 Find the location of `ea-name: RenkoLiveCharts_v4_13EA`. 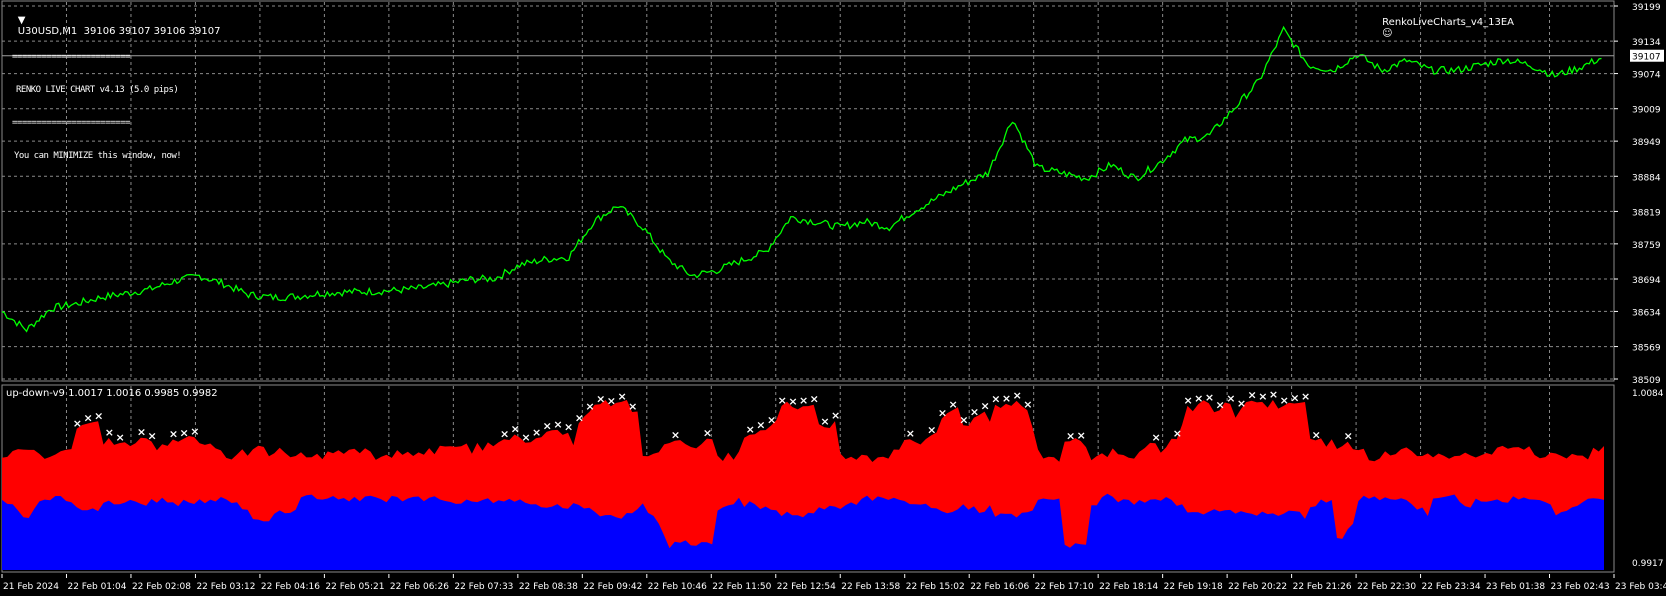

ea-name: RenkoLiveCharts_v4_13EA is located at coordinates (1448, 22).